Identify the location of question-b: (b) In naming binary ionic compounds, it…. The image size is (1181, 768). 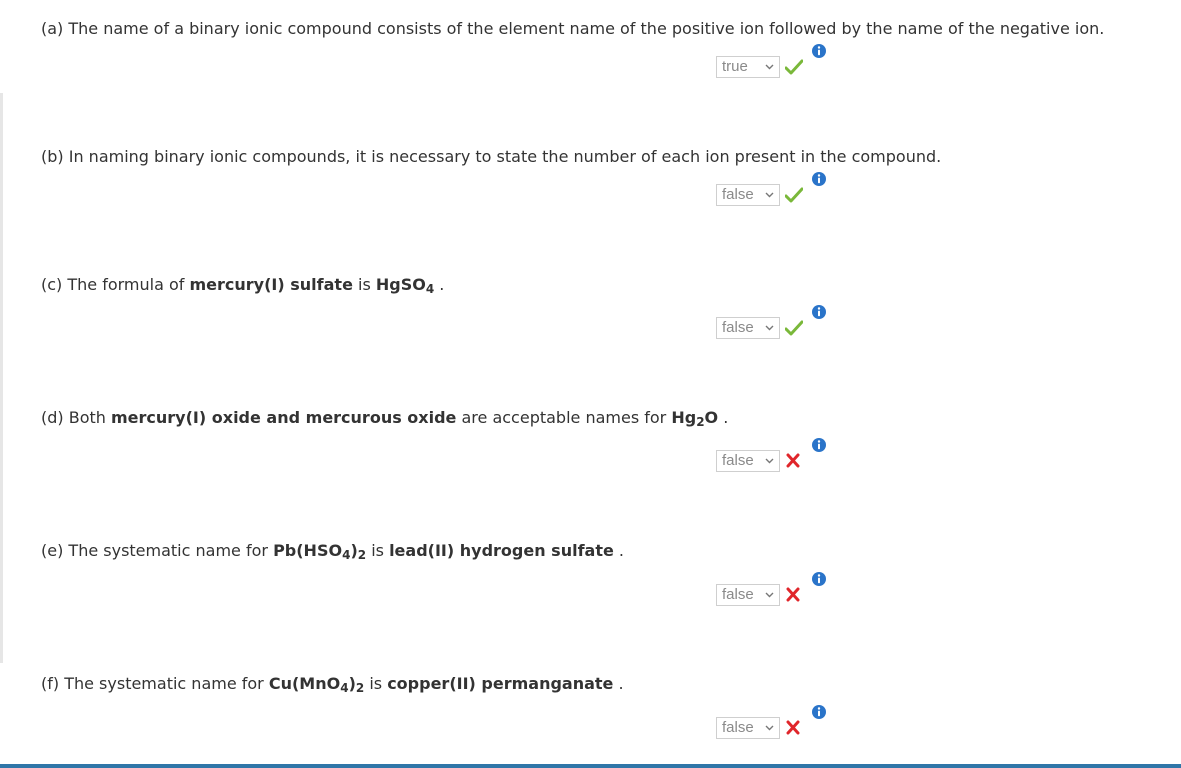
(491, 157).